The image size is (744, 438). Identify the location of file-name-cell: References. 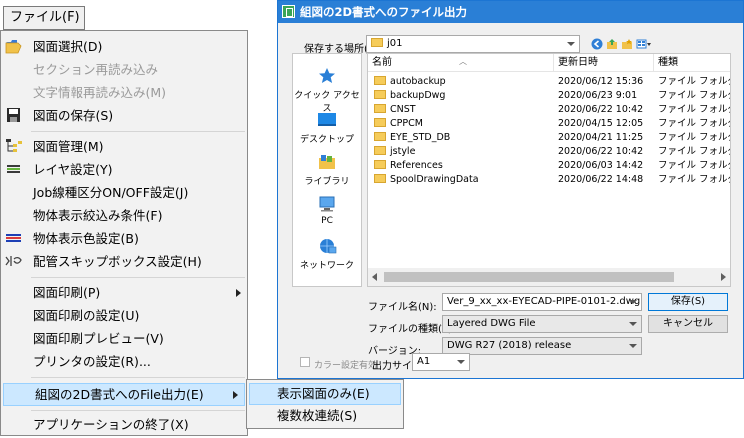
(408, 166).